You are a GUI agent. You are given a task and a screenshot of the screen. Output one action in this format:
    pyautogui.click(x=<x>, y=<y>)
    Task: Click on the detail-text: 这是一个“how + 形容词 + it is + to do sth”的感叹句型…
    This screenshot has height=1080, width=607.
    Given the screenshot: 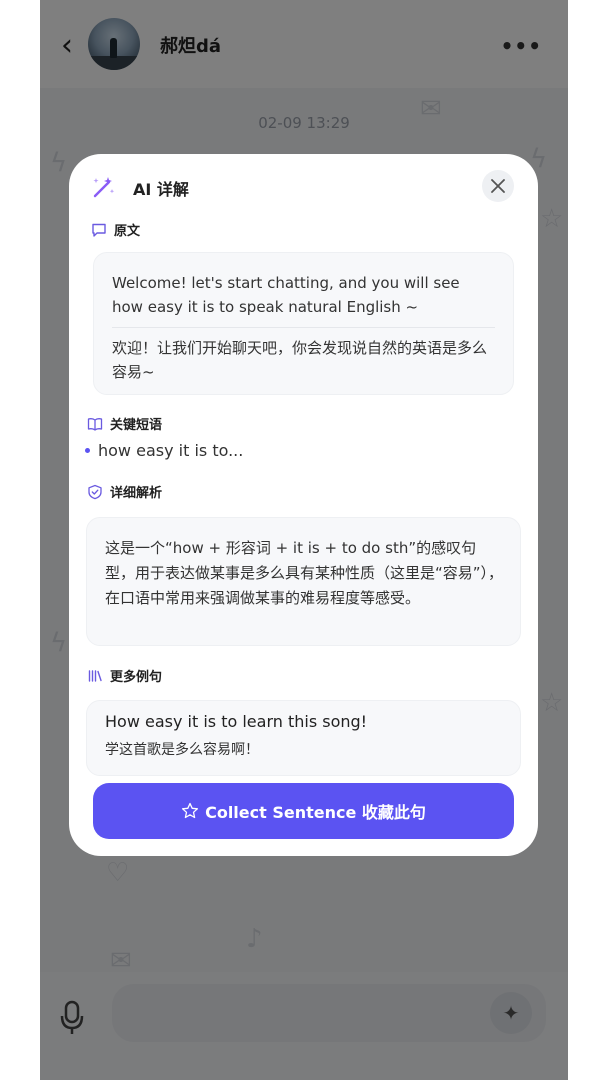 What is the action you would take?
    pyautogui.click(x=304, y=573)
    